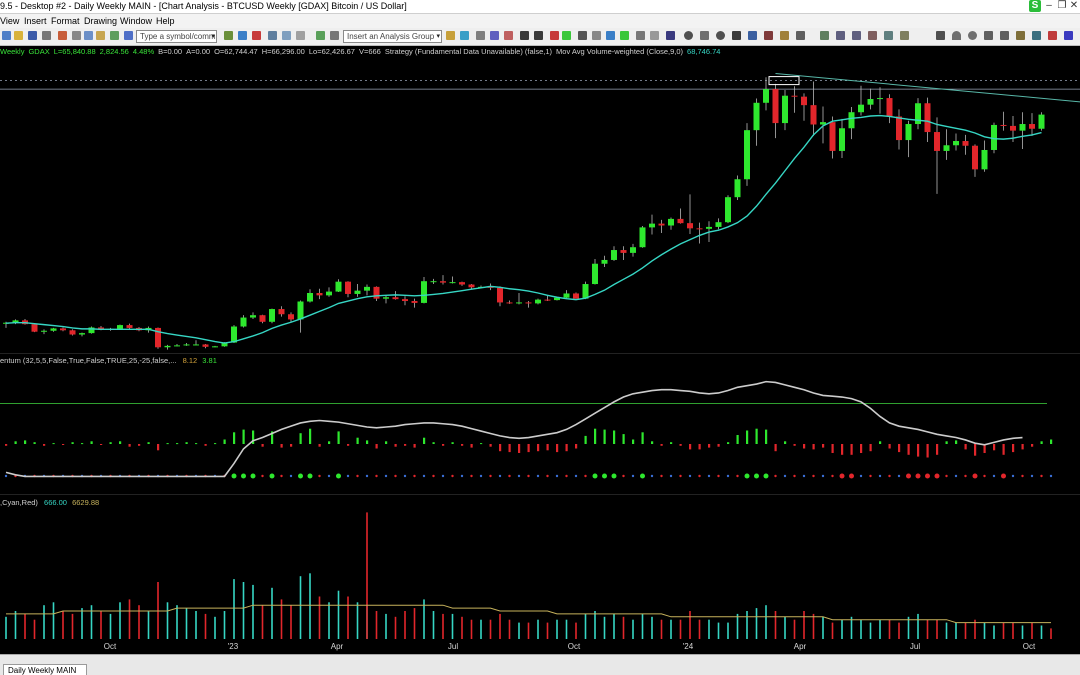 This screenshot has width=1080, height=675. Describe the element at coordinates (1052, 35) in the screenshot. I see `eraser-icon` at that location.